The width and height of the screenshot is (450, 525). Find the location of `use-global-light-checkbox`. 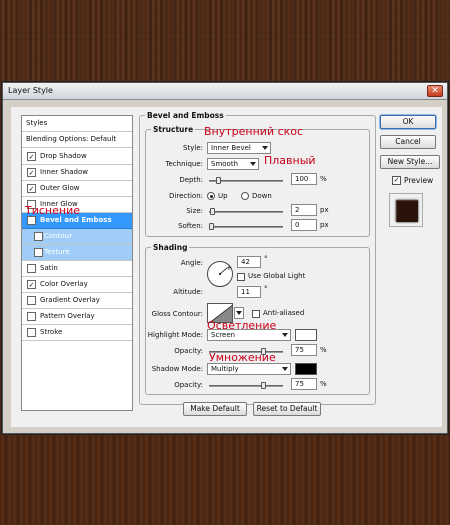

use-global-light-checkbox is located at coordinates (241, 277).